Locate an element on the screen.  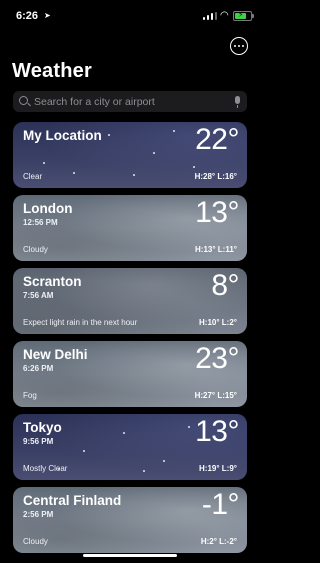
city-high-low: H:28° L:16° is located at coordinates (215, 176).